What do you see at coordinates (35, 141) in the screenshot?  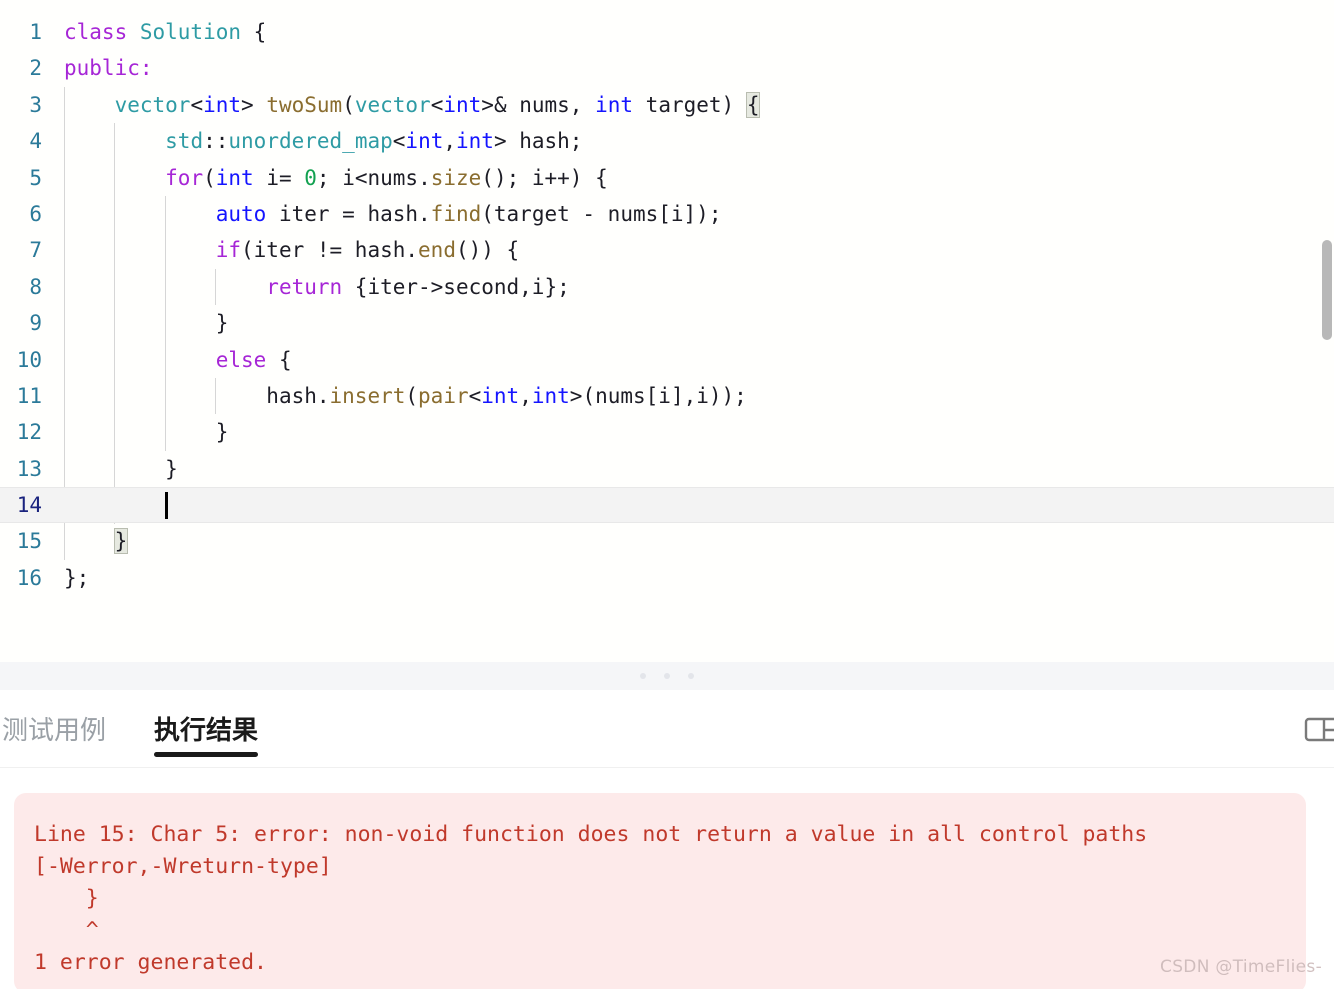 I see `line-number: 4` at bounding box center [35, 141].